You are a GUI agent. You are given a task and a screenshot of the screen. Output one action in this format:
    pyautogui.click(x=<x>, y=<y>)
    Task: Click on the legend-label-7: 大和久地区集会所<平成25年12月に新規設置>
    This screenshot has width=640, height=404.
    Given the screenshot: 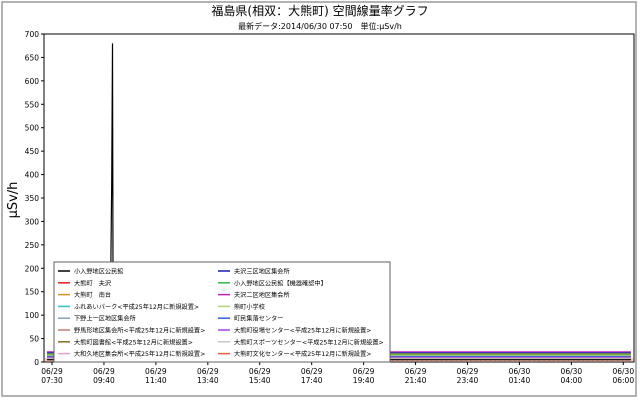 What is the action you would take?
    pyautogui.click(x=139, y=354)
    